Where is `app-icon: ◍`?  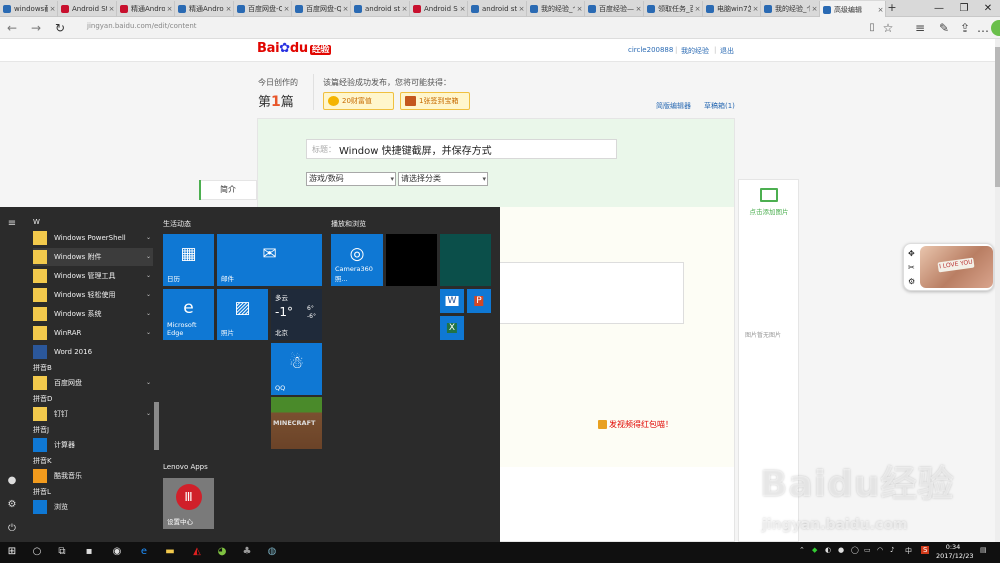 app-icon: ◍ is located at coordinates (272, 552).